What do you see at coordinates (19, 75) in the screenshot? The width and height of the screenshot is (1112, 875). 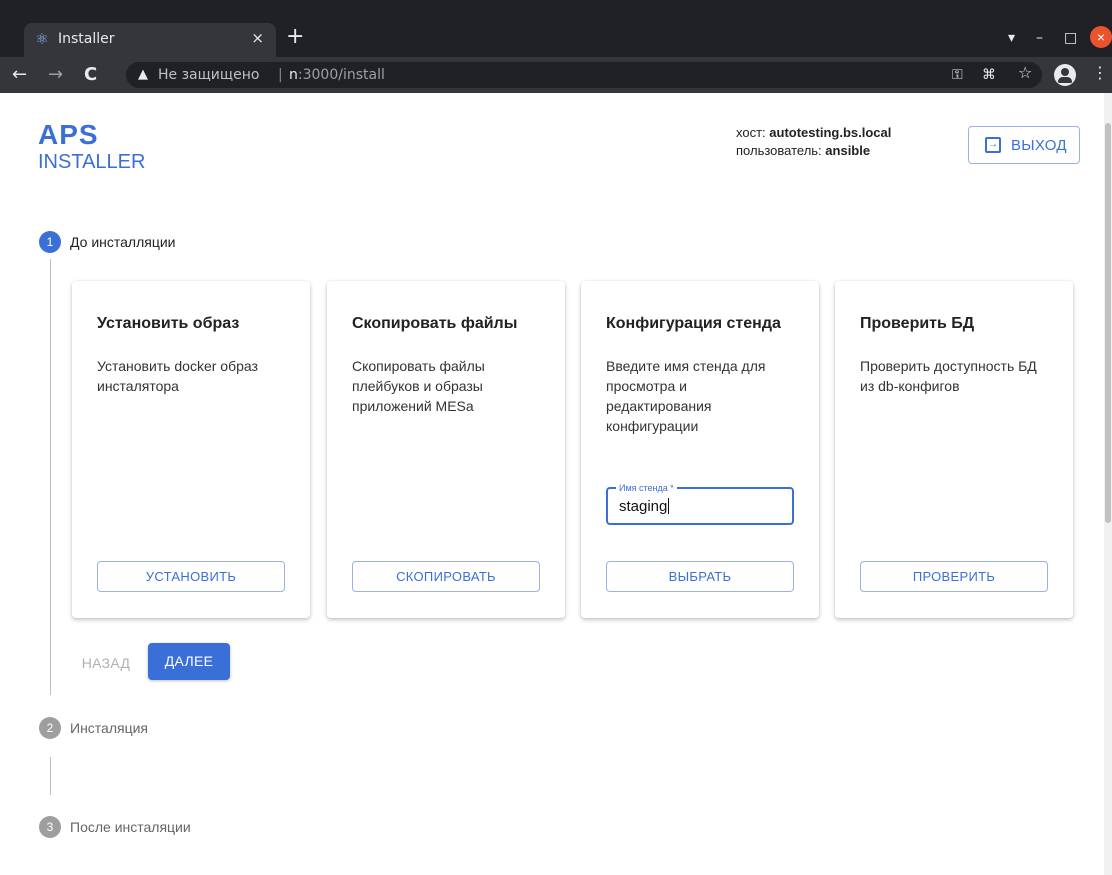 I see `back-arrow-icon: ←` at bounding box center [19, 75].